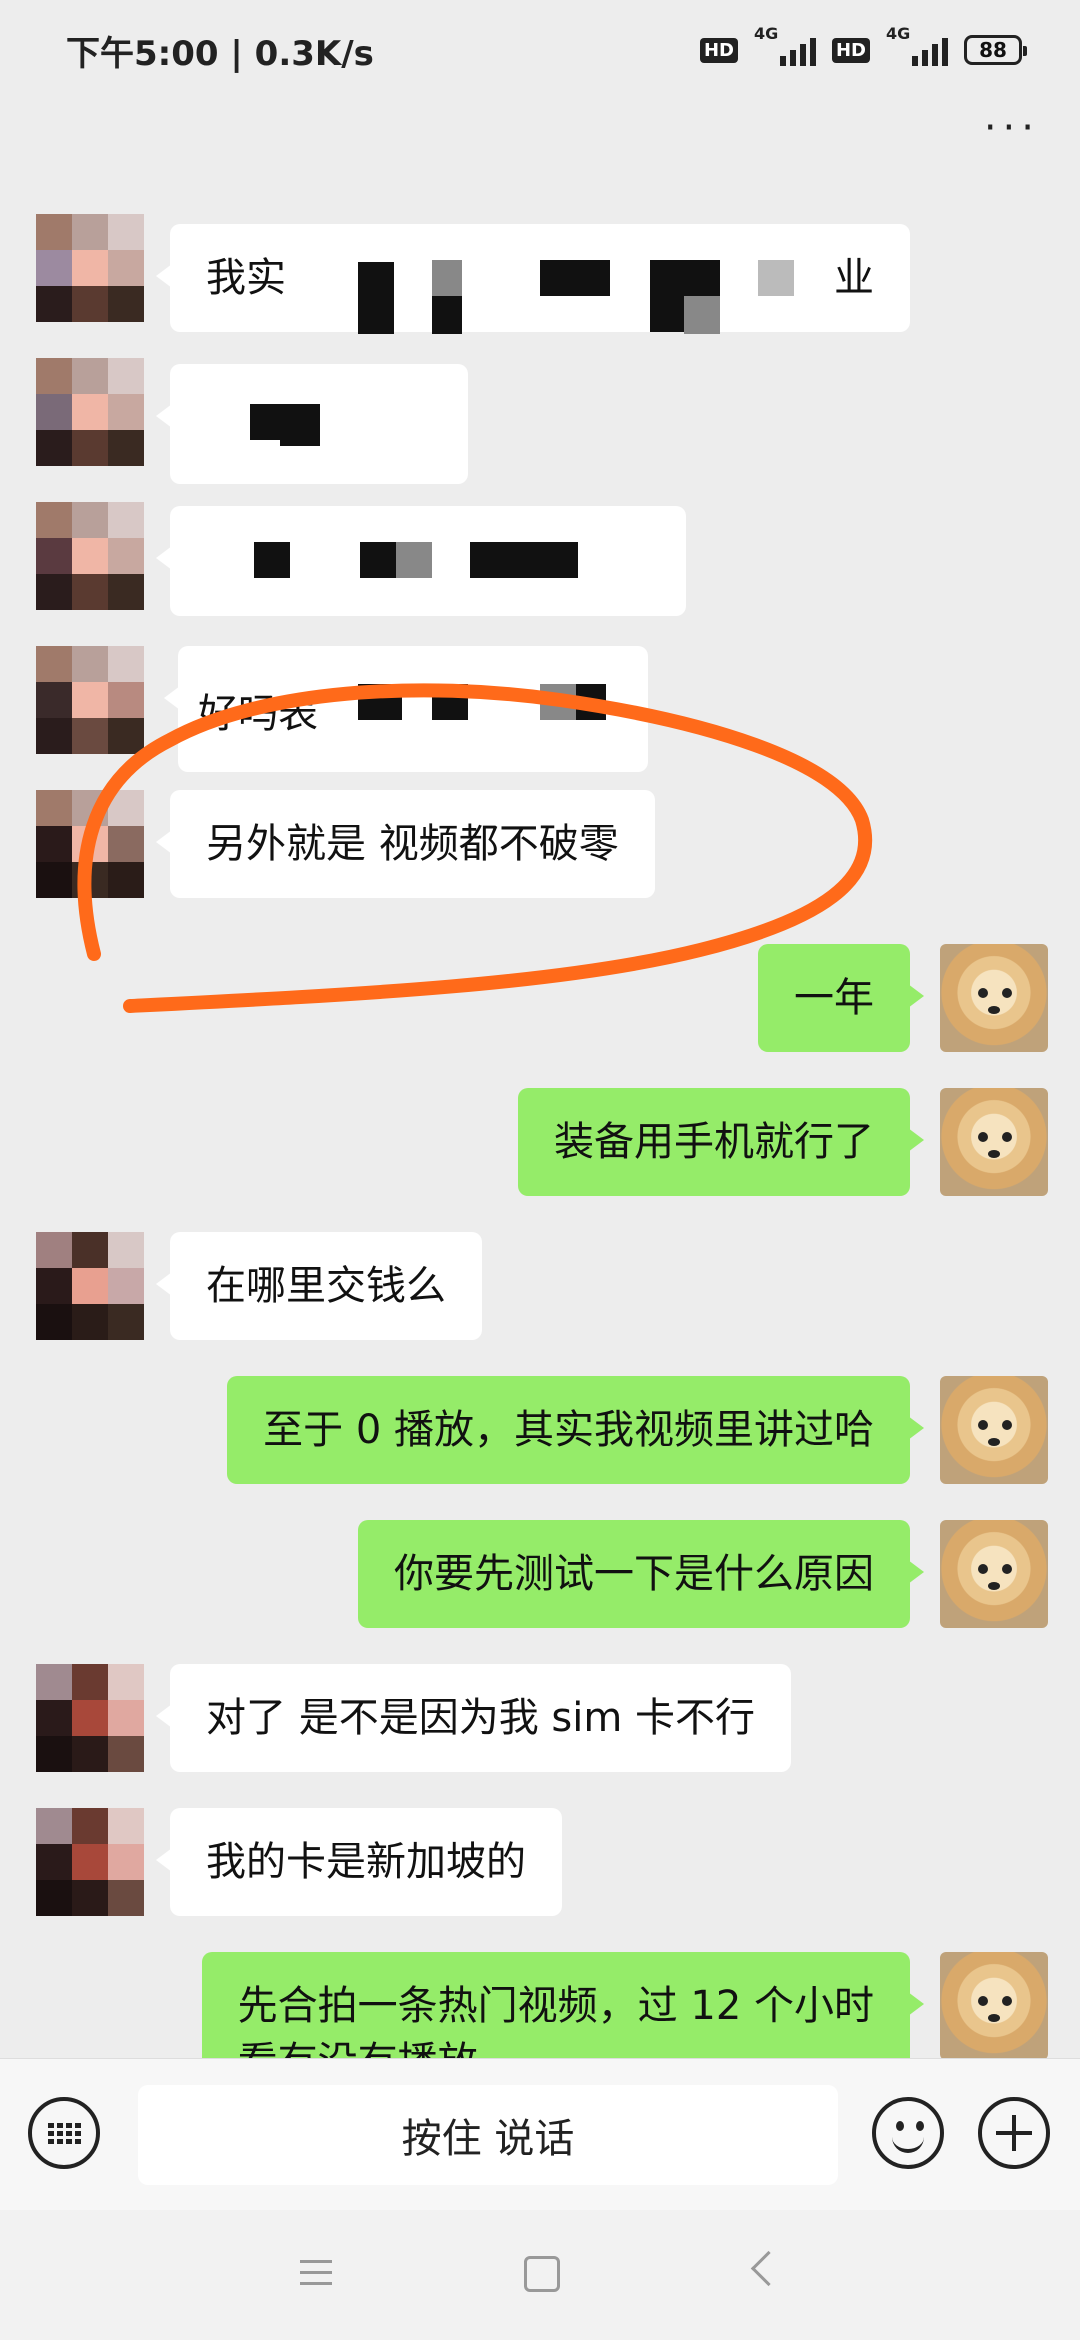 Image resolution: width=1080 pixels, height=2340 pixels. I want to click on message-bubble: 好吗表, so click(406, 709).